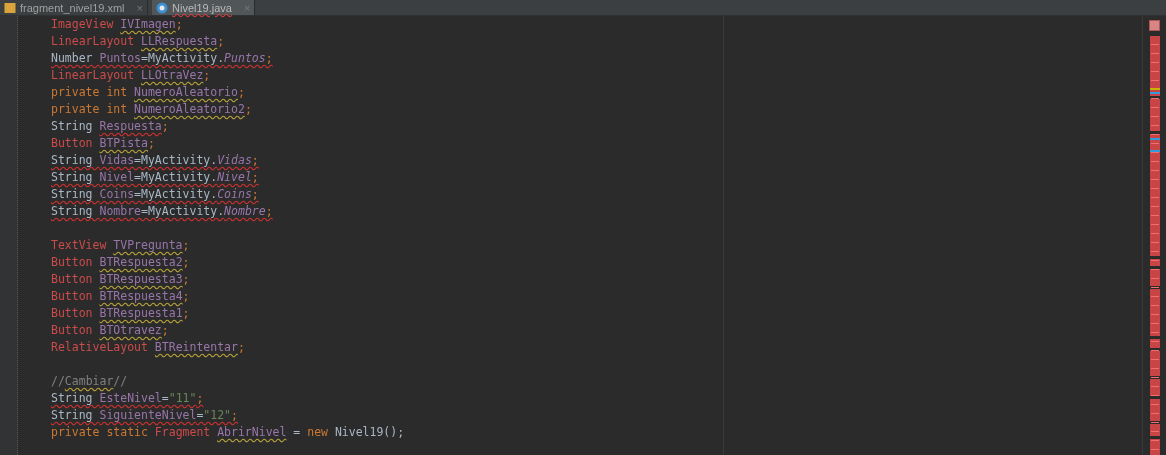 The image size is (1166, 455). I want to click on code-line: String SiguienteNivel="12";, so click(144, 415).